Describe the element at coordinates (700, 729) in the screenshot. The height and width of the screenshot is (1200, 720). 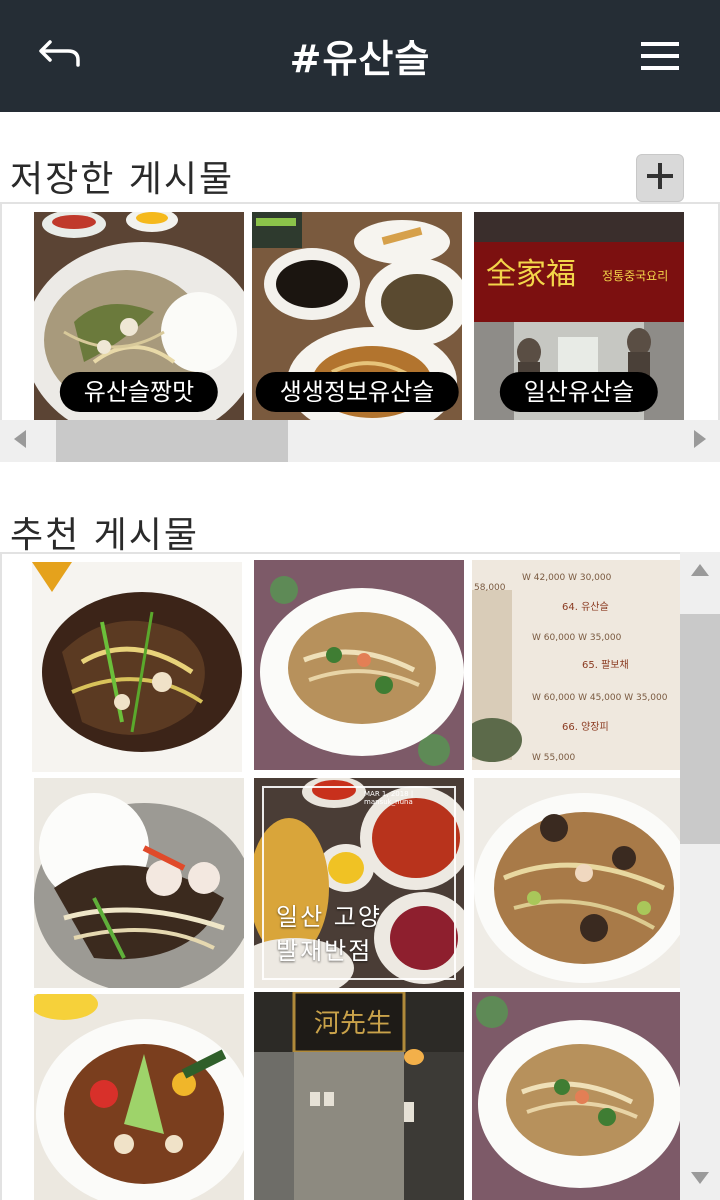
I see `vertical-scroll-thumb` at that location.